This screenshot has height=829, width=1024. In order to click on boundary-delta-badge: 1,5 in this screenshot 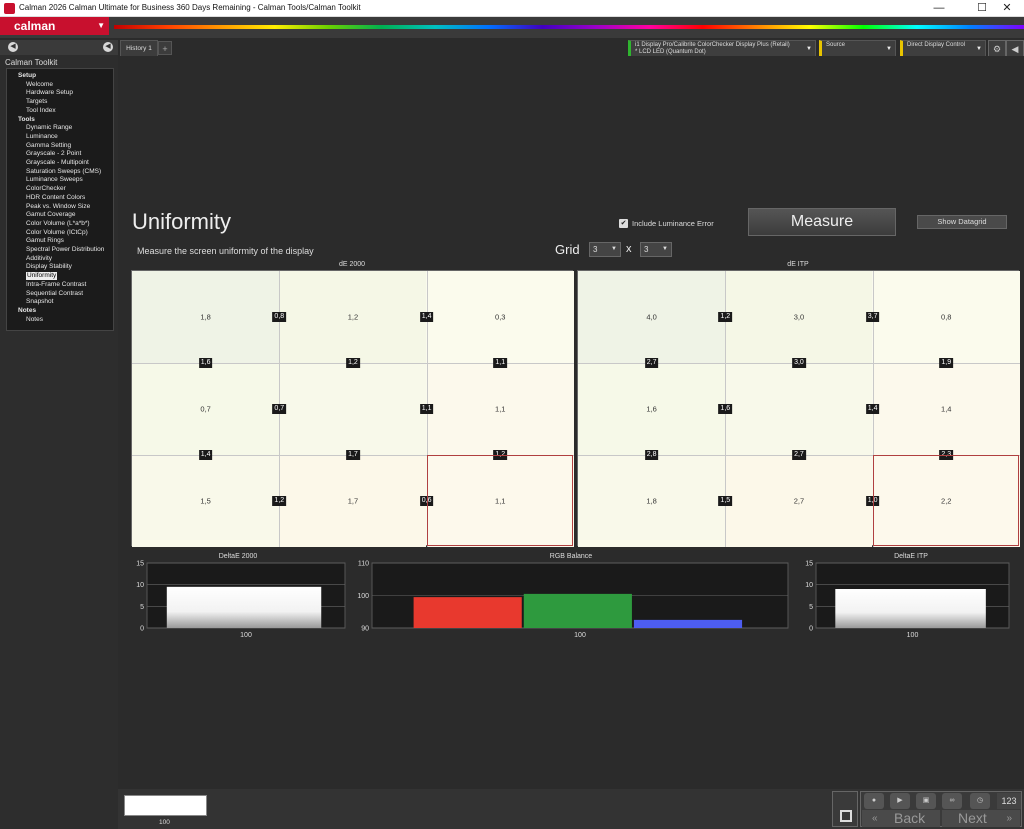, I will do `click(725, 501)`.